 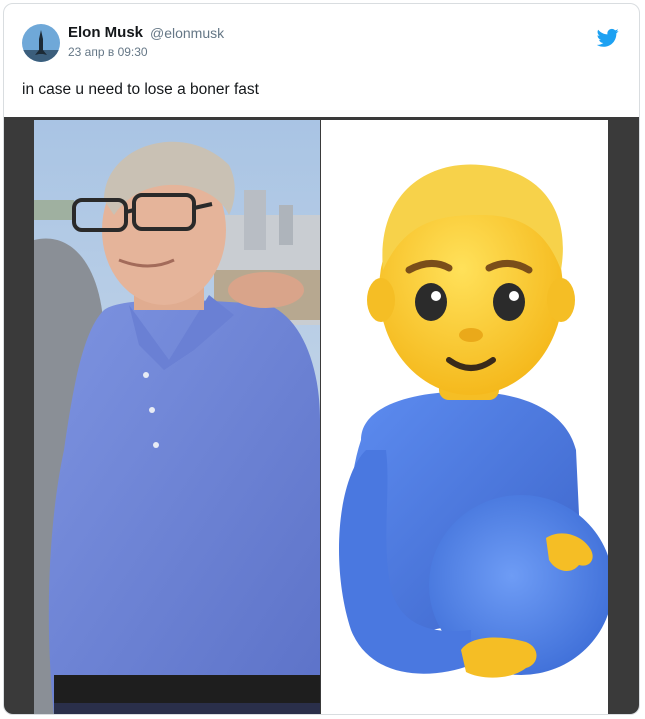 I want to click on tweet-timestamp: 23 апр в 09:30, so click(x=108, y=52).